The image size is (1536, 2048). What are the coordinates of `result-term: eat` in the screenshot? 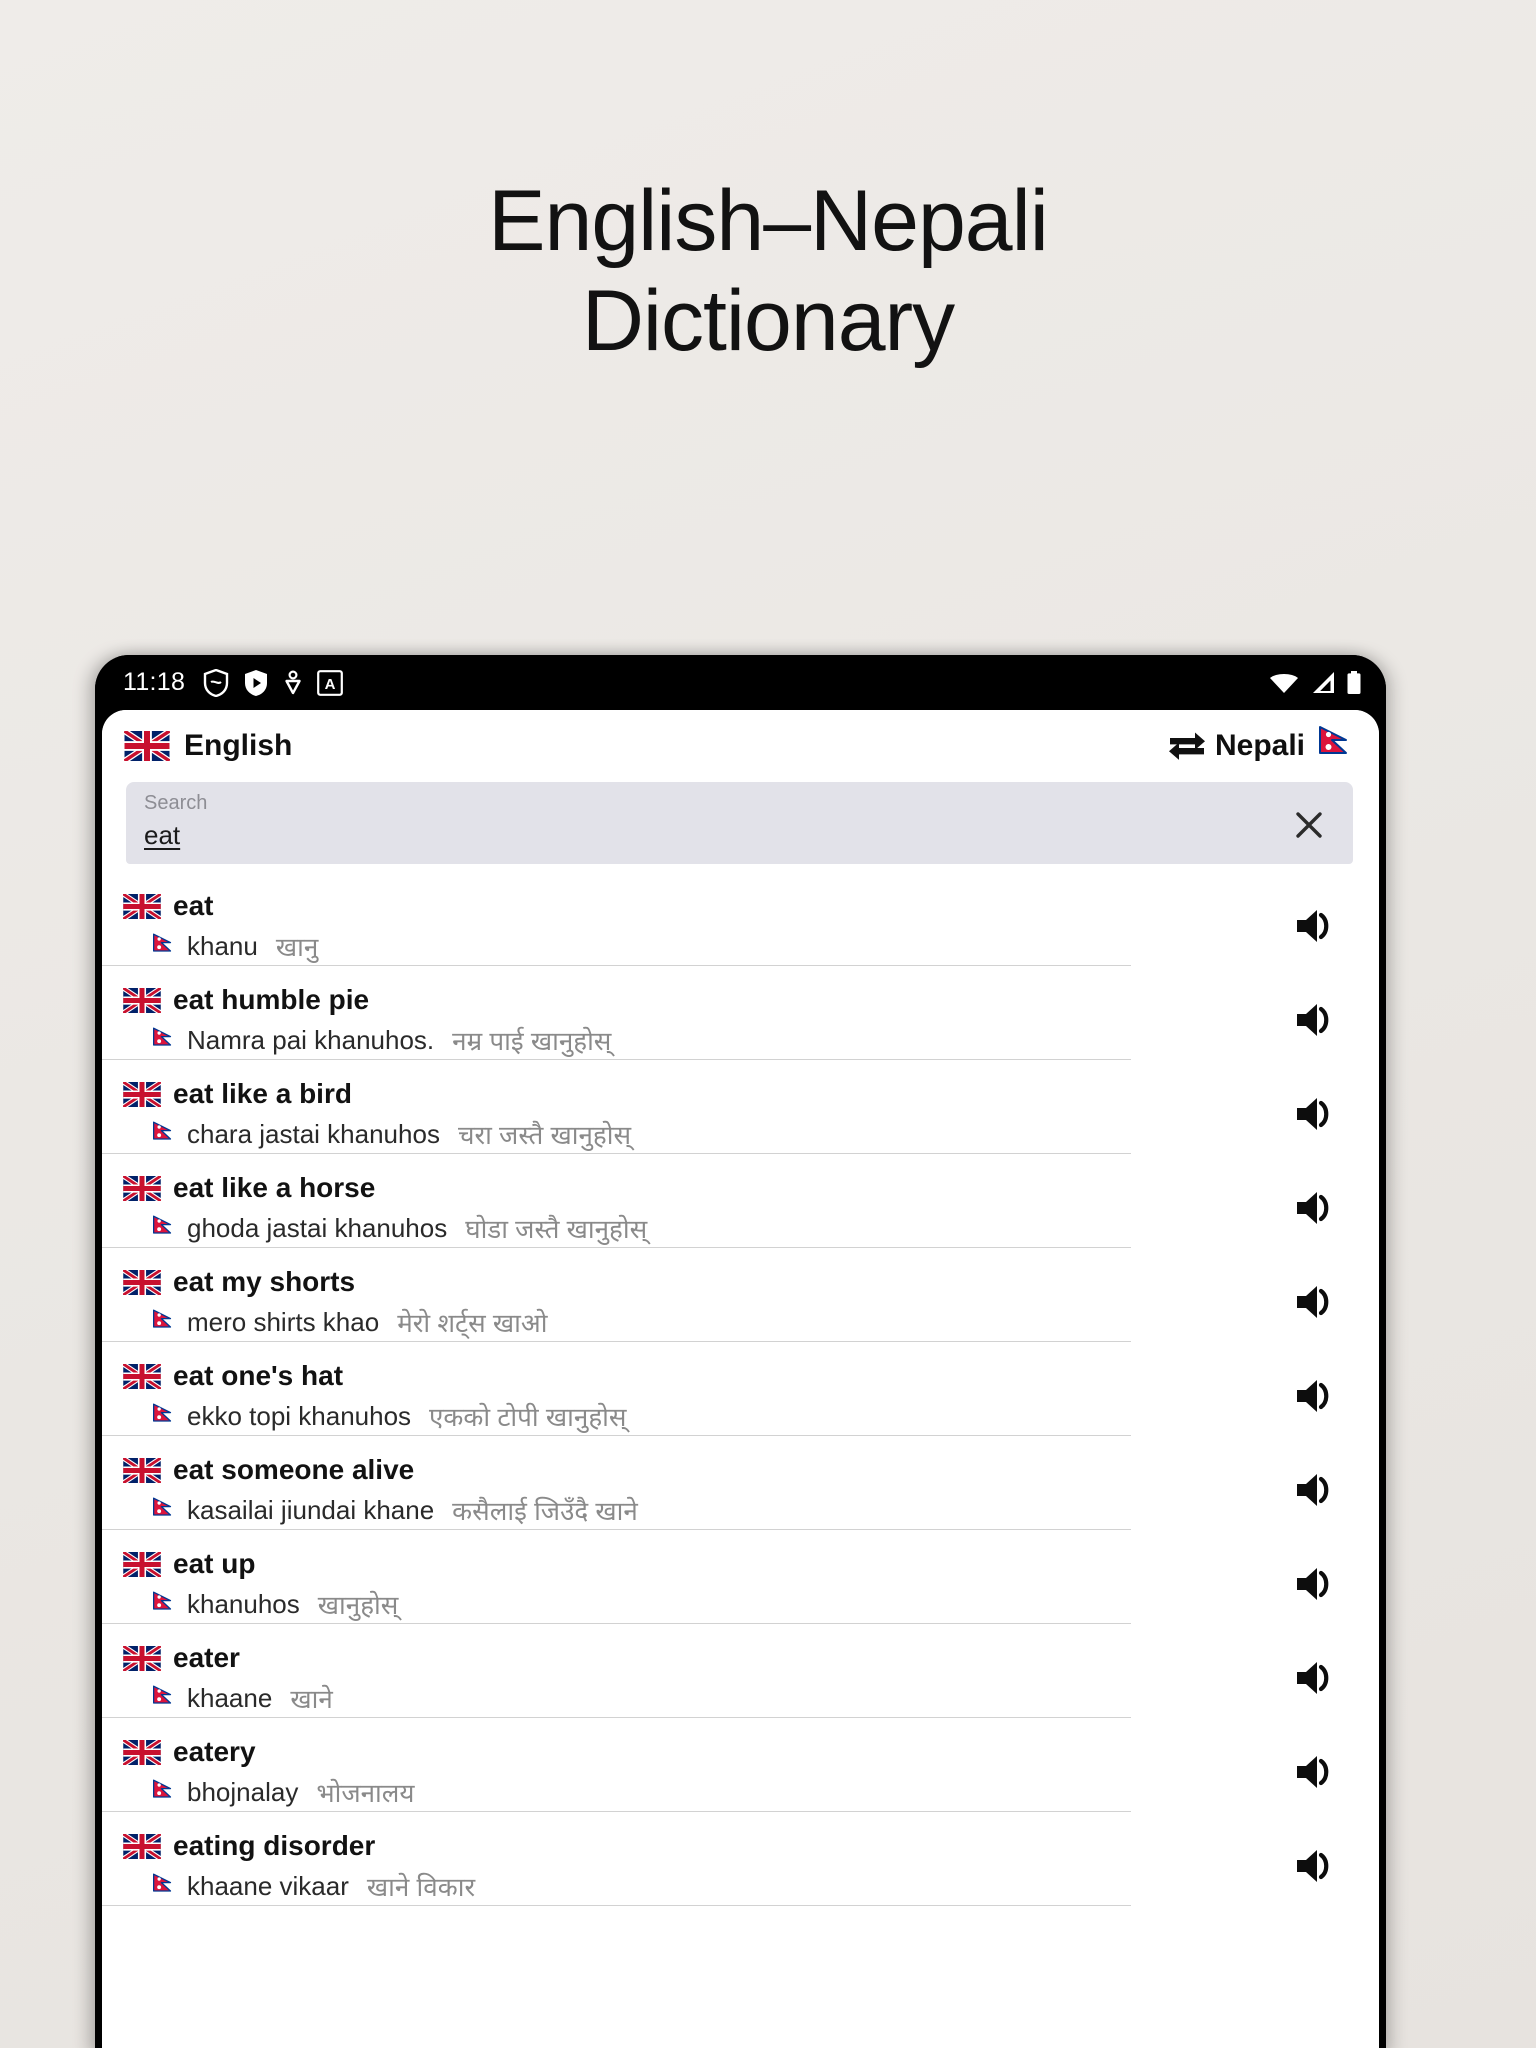 It's located at (193, 905).